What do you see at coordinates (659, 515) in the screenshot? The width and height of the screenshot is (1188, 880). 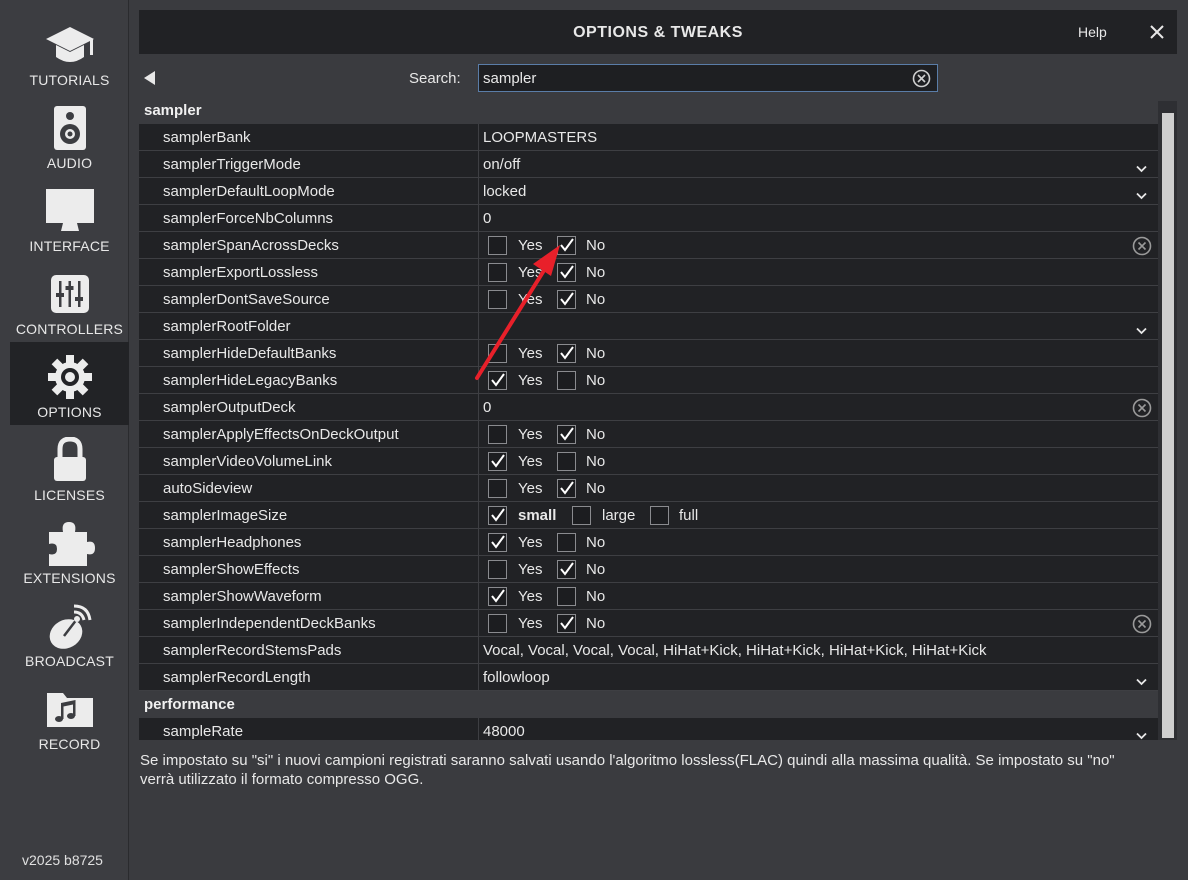 I see `full-checkbox` at bounding box center [659, 515].